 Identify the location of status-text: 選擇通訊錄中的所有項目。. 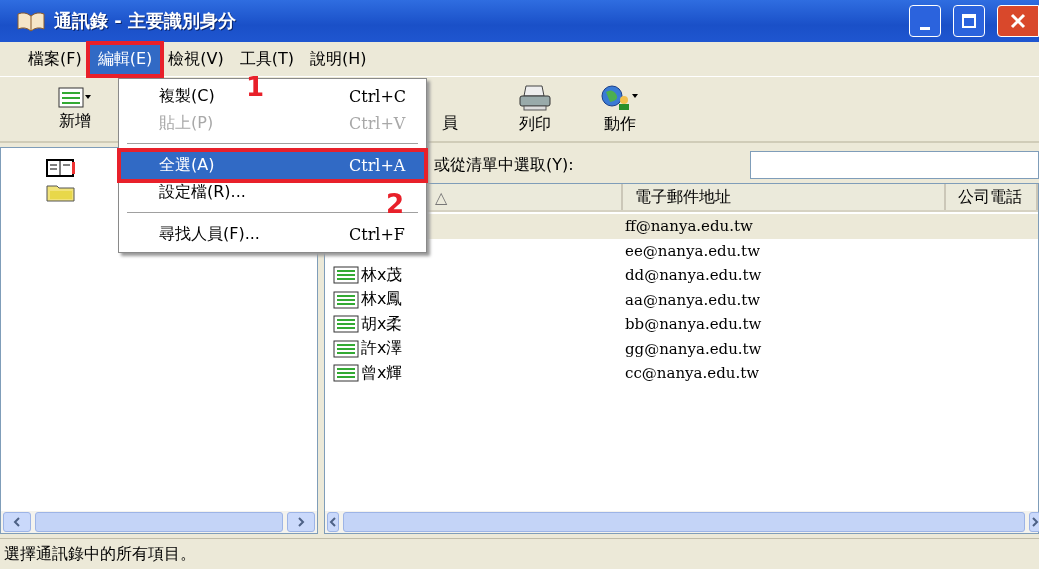
(100, 554).